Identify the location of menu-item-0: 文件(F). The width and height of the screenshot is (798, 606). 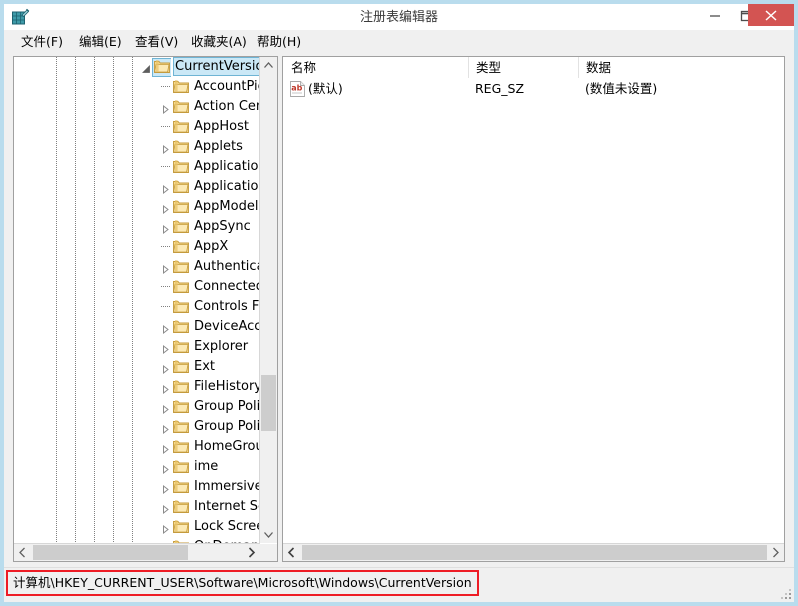
(42, 41).